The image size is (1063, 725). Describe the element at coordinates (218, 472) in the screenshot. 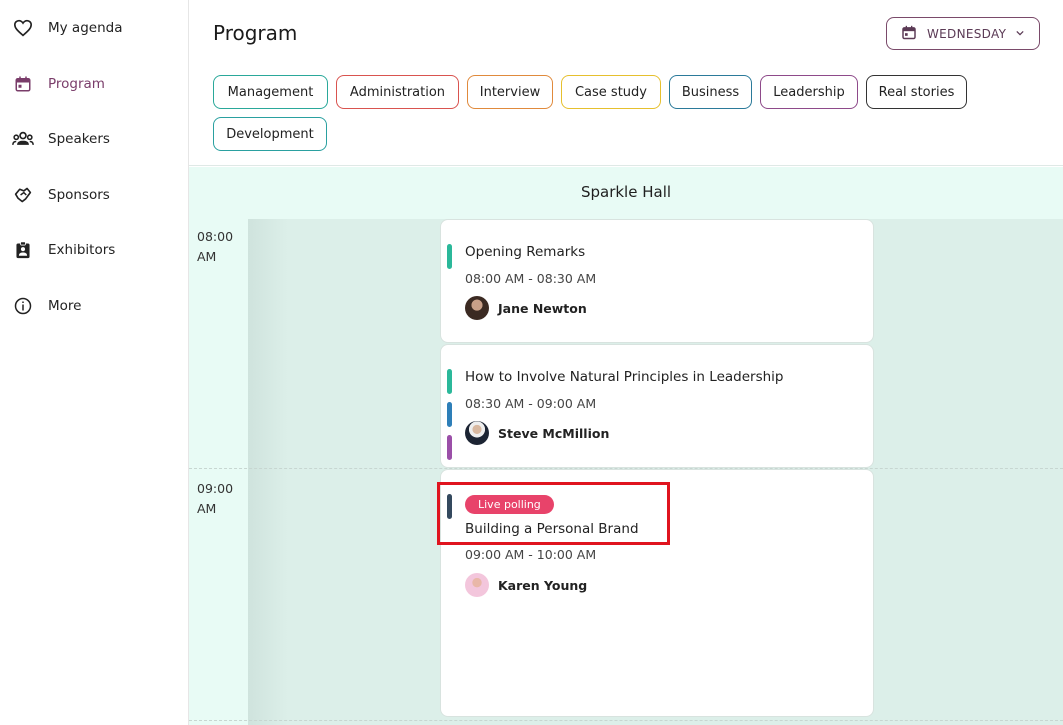

I see `time-column` at that location.